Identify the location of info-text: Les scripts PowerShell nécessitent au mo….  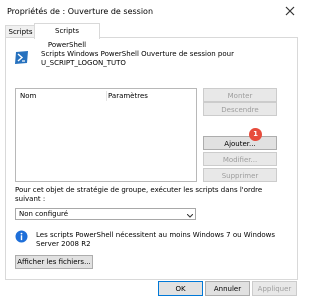
(156, 239).